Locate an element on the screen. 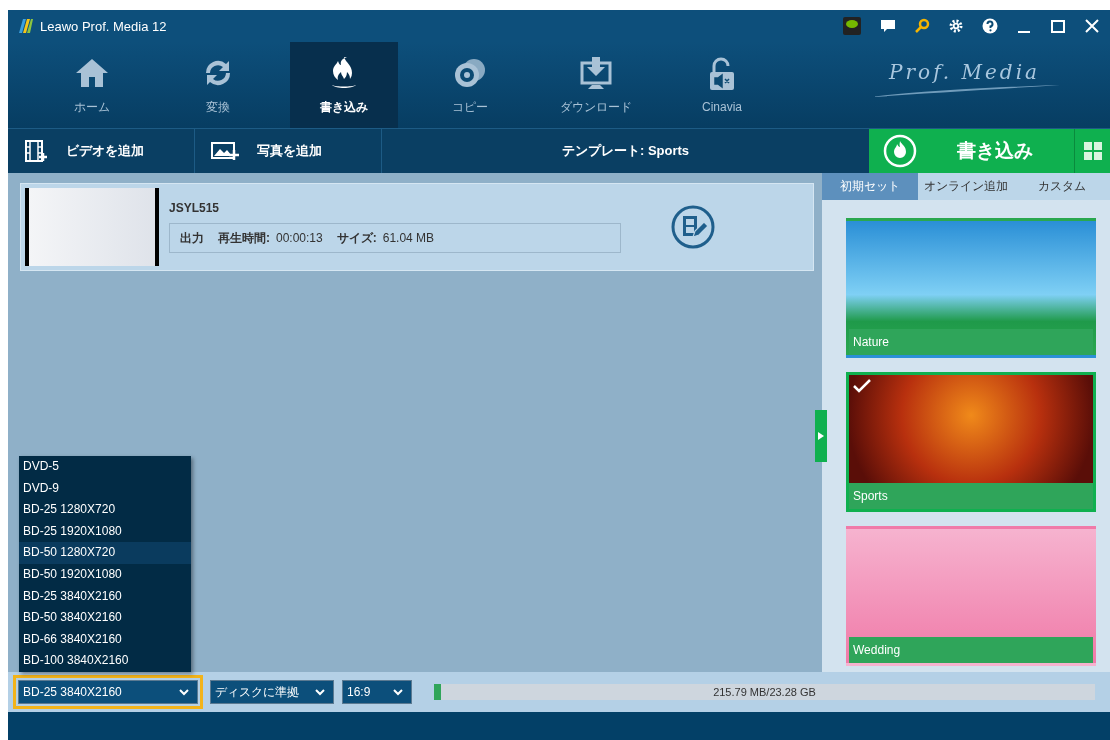  grid-icon is located at coordinates (1092, 151).